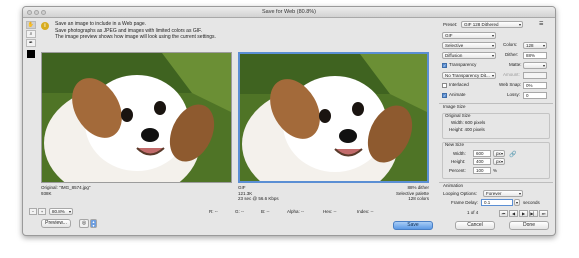 The image size is (579, 258). Describe the element at coordinates (239, 211) in the screenshot. I see `readout-g: G: --` at that location.